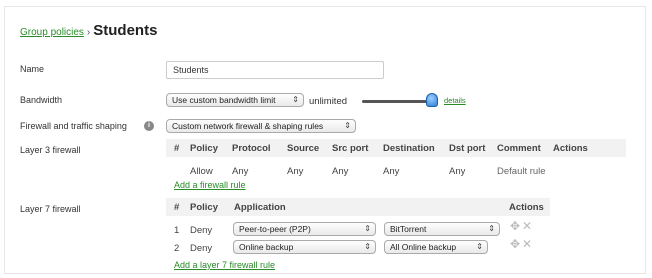 This screenshot has height=278, width=652. I want to click on firewall-shaping-select: Custom network firewall & shaping rules ⇕, so click(261, 126).